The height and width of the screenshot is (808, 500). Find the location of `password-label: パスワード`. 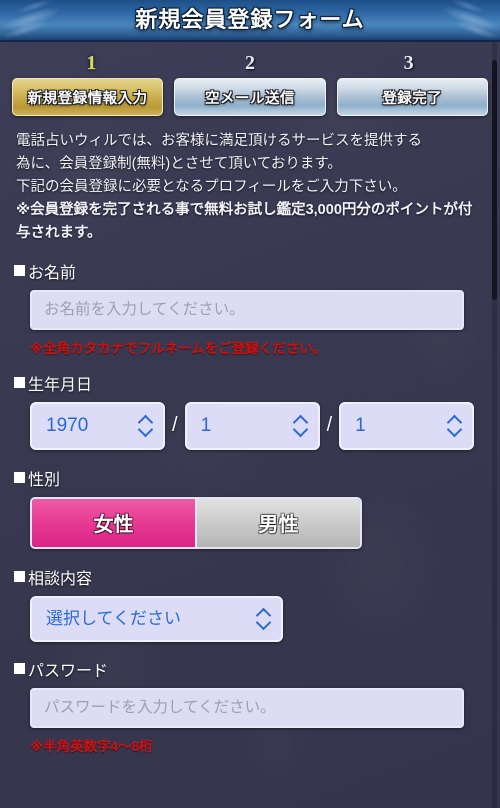

password-label: パスワード is located at coordinates (68, 671).